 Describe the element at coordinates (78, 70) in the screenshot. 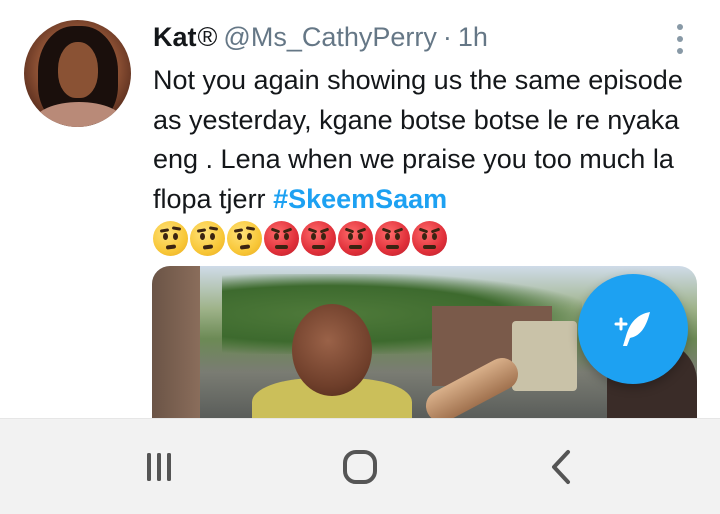

I see `avatar-face` at that location.